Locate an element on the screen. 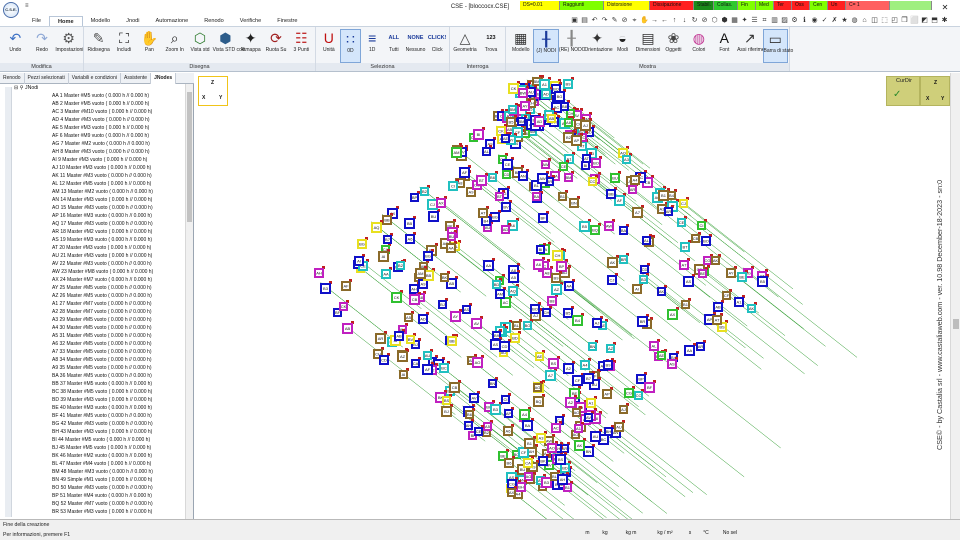 The width and height of the screenshot is (960, 540). sel-nessuno-button: NONE Nessuno is located at coordinates (416, 46).